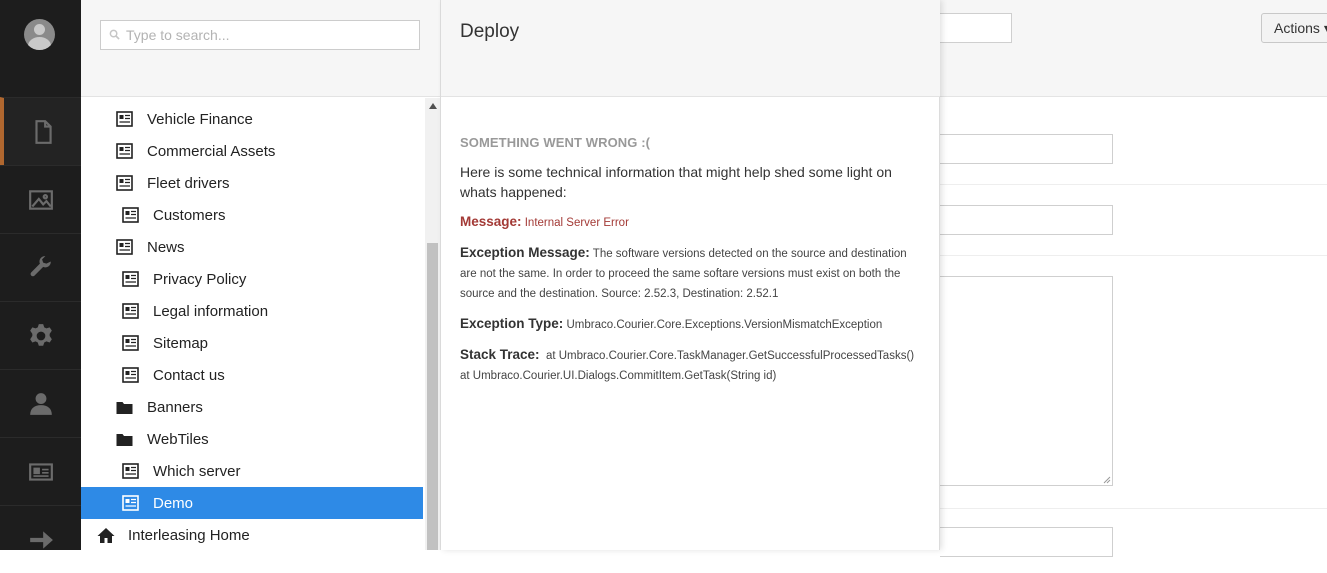 This screenshot has width=1327, height=573. Describe the element at coordinates (433, 106) in the screenshot. I see `scroll-up-arrow-icon` at that location.